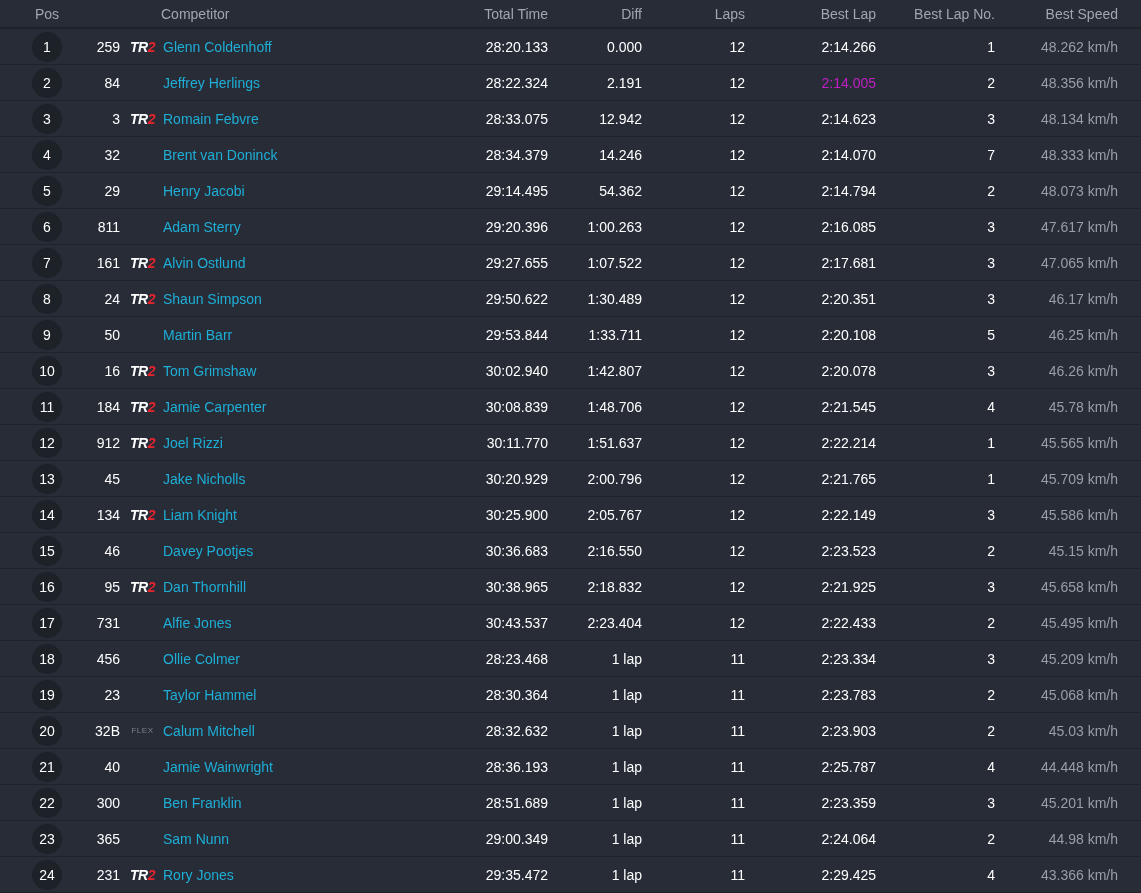 The height and width of the screenshot is (893, 1141). What do you see at coordinates (1081, 13) in the screenshot?
I see `column-header: Best Speed` at bounding box center [1081, 13].